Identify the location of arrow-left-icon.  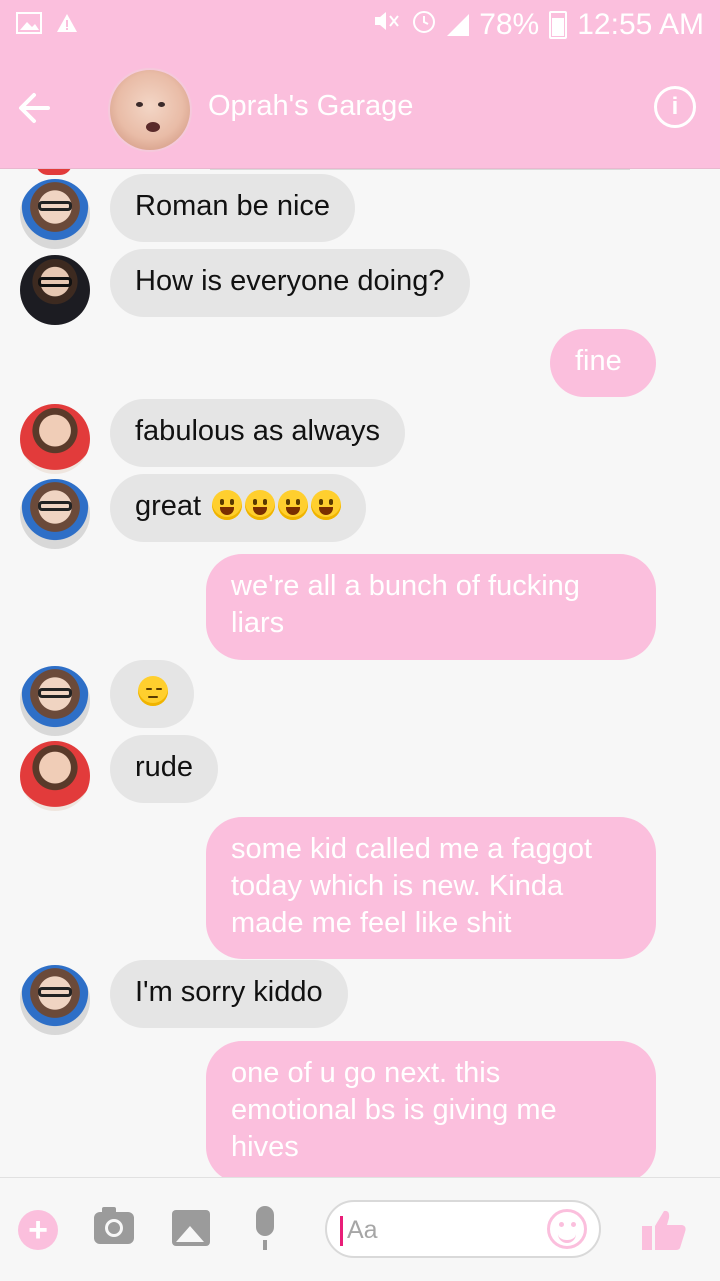
(34, 108).